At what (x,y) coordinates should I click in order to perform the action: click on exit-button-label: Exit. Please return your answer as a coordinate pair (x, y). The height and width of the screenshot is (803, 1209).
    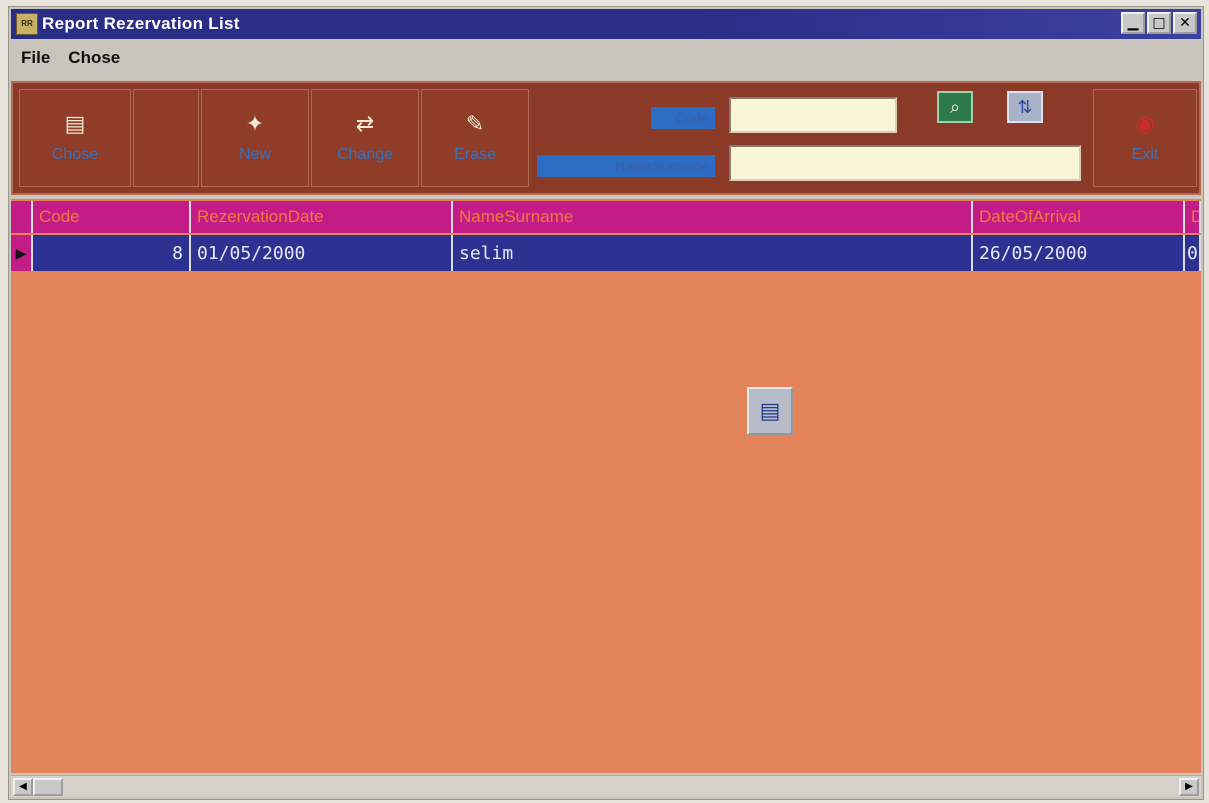
    Looking at the image, I should click on (1145, 154).